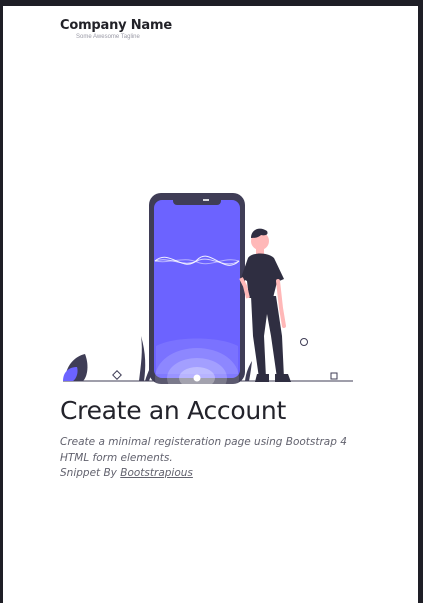 This screenshot has width=423, height=603. Describe the element at coordinates (173, 410) in the screenshot. I see `page-title: Create an Account` at that location.